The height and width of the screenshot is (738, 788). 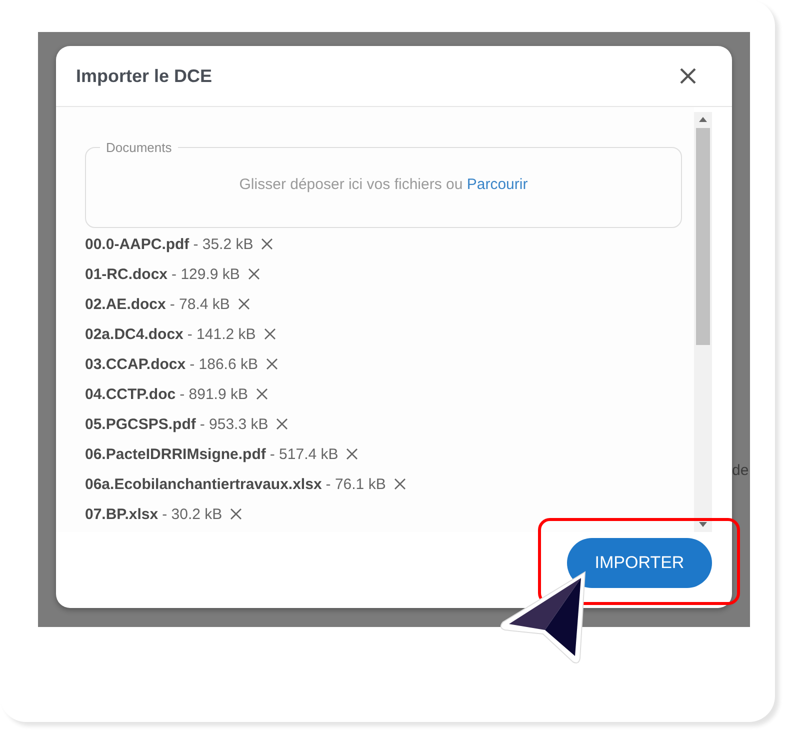 I want to click on scroll-up-icon, so click(x=703, y=119).